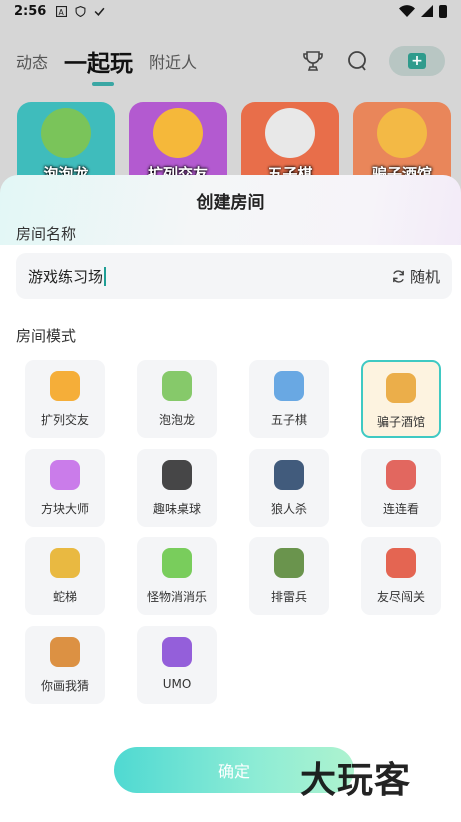  What do you see at coordinates (289, 563) in the screenshot?
I see `soldier-icon` at bounding box center [289, 563].